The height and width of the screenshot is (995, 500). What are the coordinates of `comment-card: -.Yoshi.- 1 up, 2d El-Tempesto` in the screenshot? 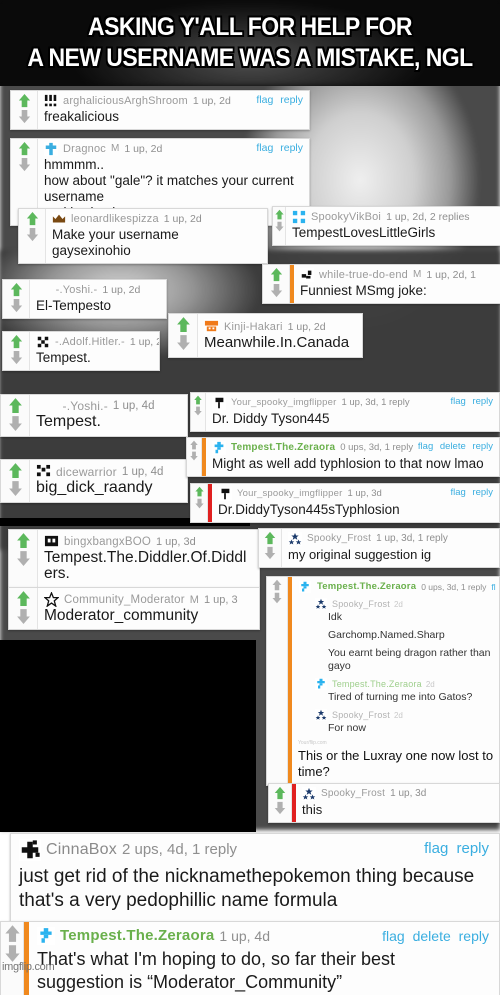 It's located at (84, 299).